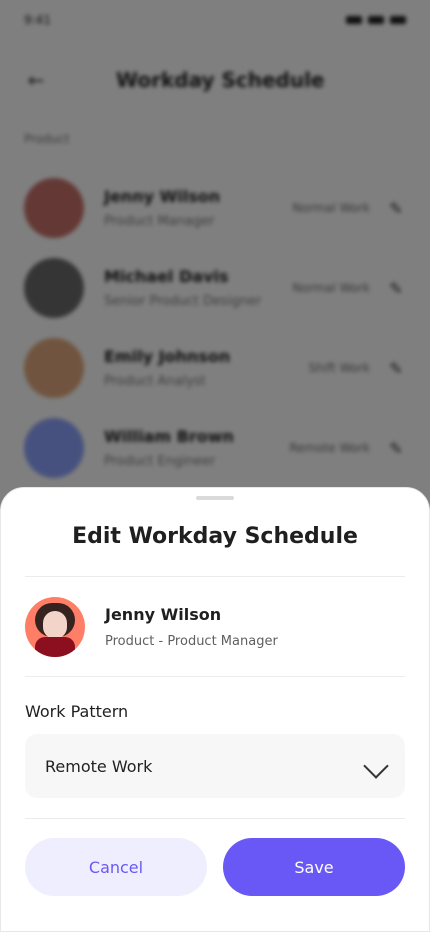 The image size is (430, 932). Describe the element at coordinates (215, 536) in the screenshot. I see `sheet-title: Edit Workday Schedule` at that location.